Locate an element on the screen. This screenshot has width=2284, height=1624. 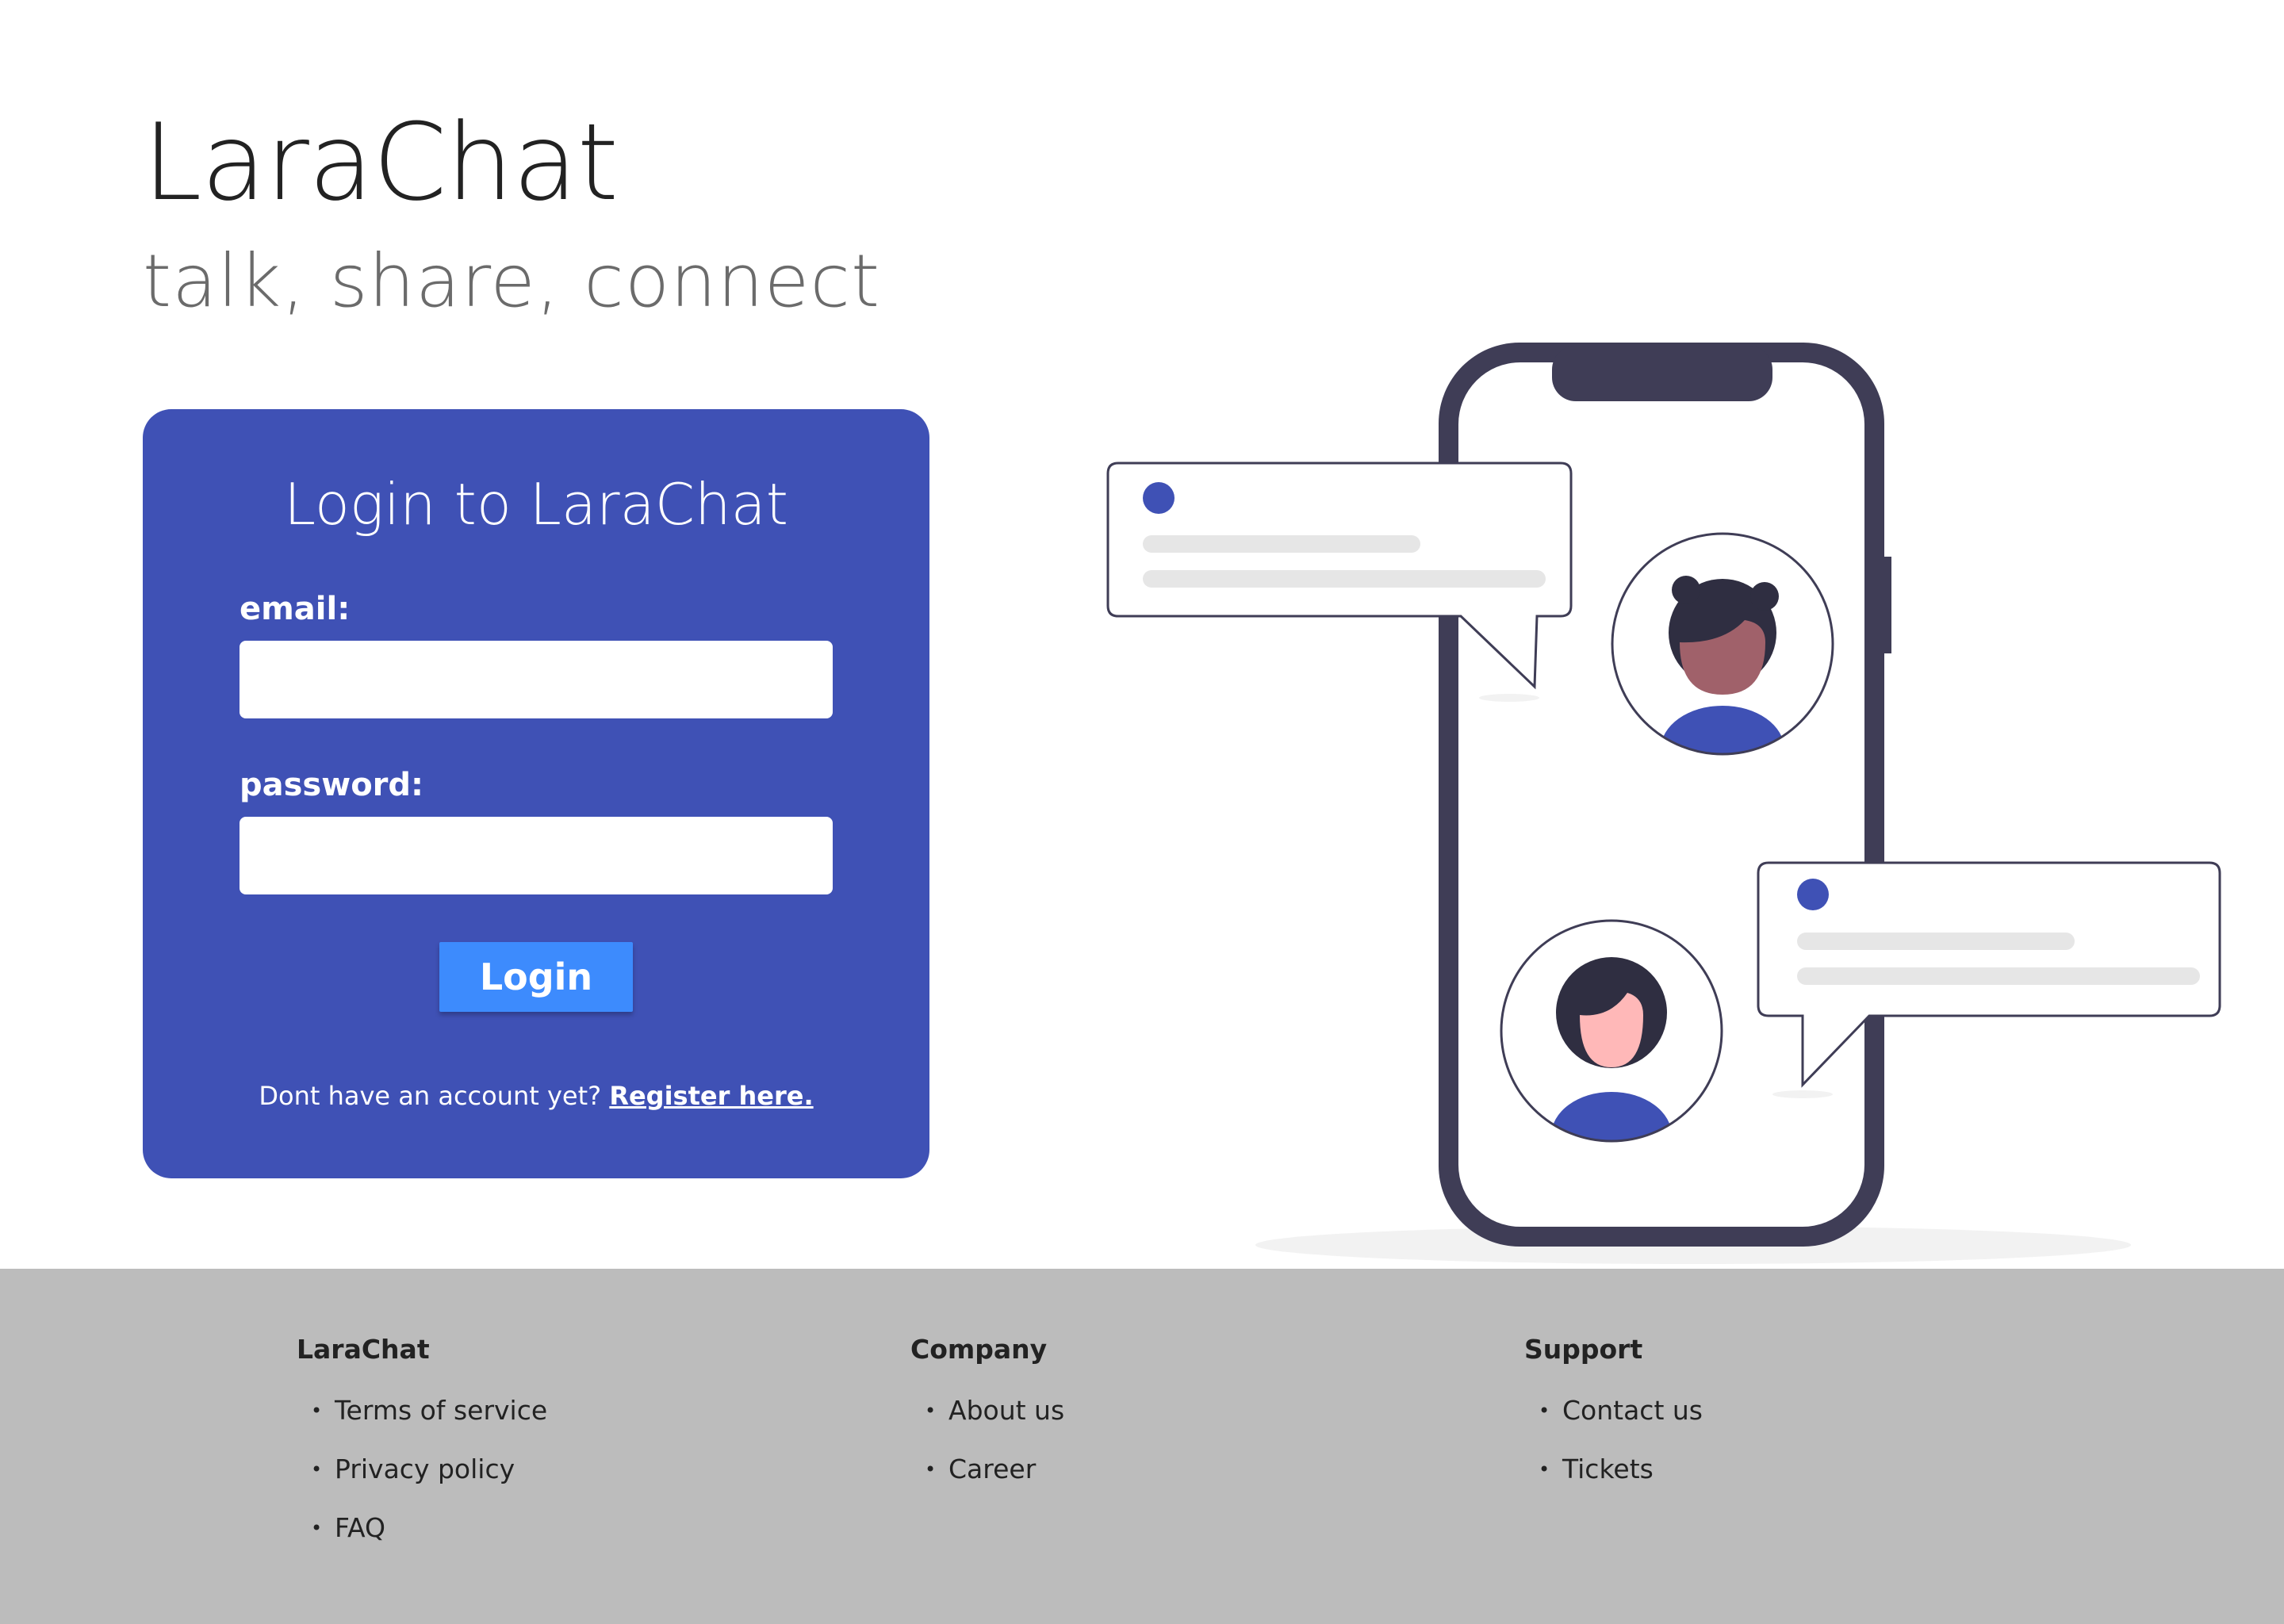
footer-link-label: Terms of service is located at coordinates (441, 1410).